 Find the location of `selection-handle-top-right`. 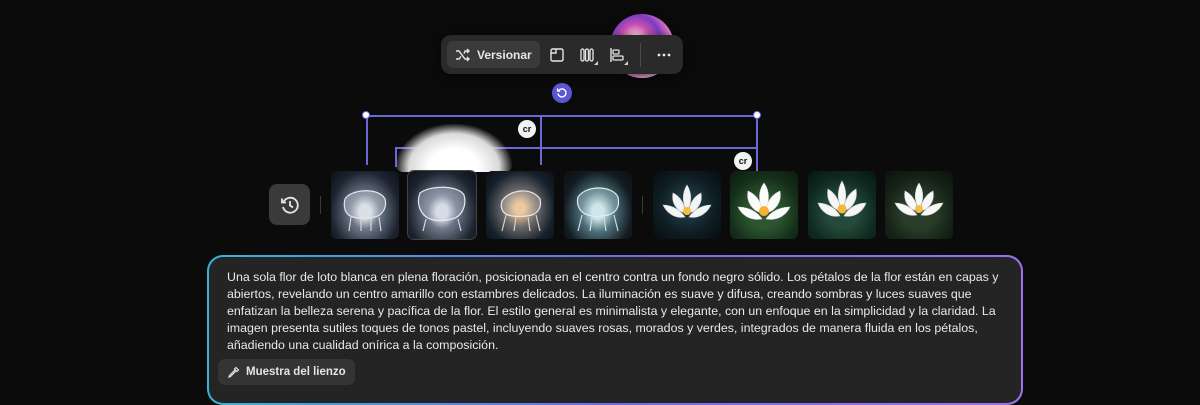

selection-handle-top-right is located at coordinates (757, 115).